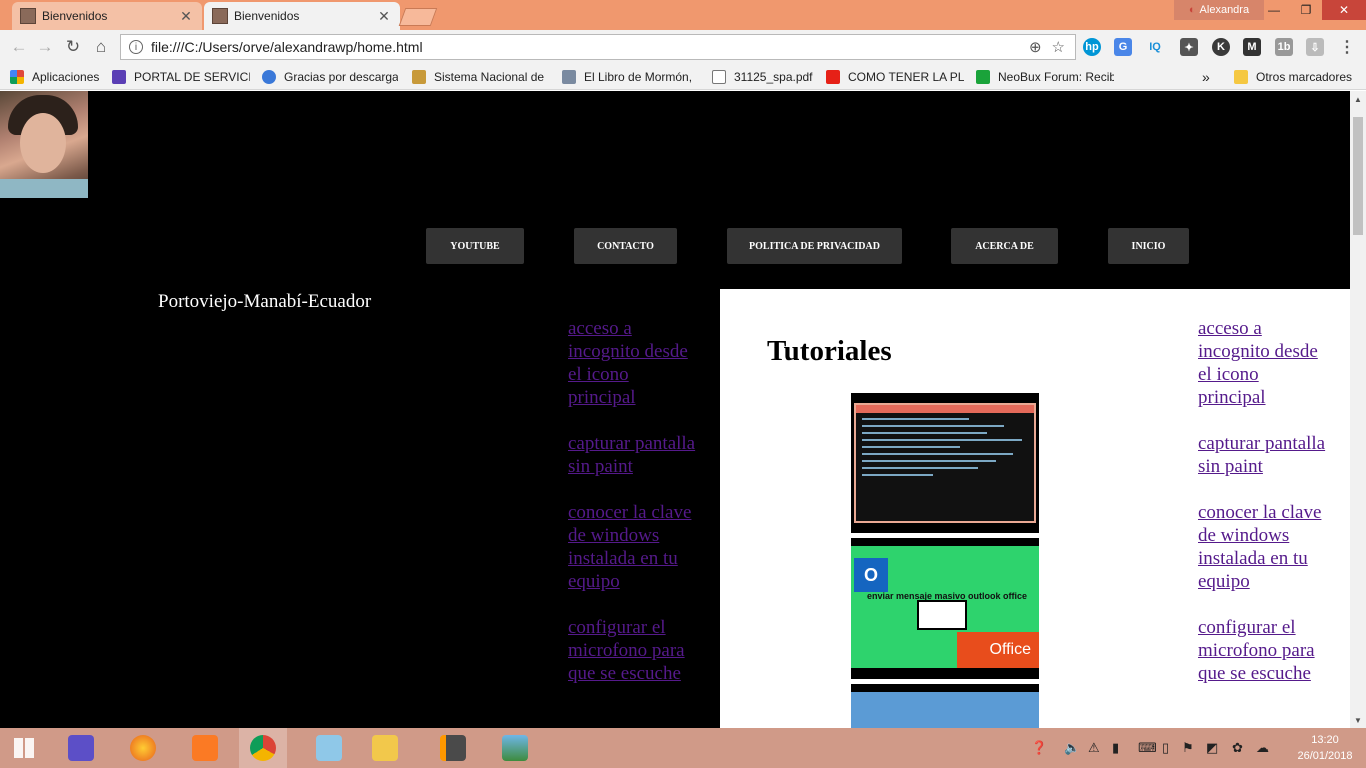 The image size is (1366, 768). I want to click on envelope-icon, so click(942, 615).